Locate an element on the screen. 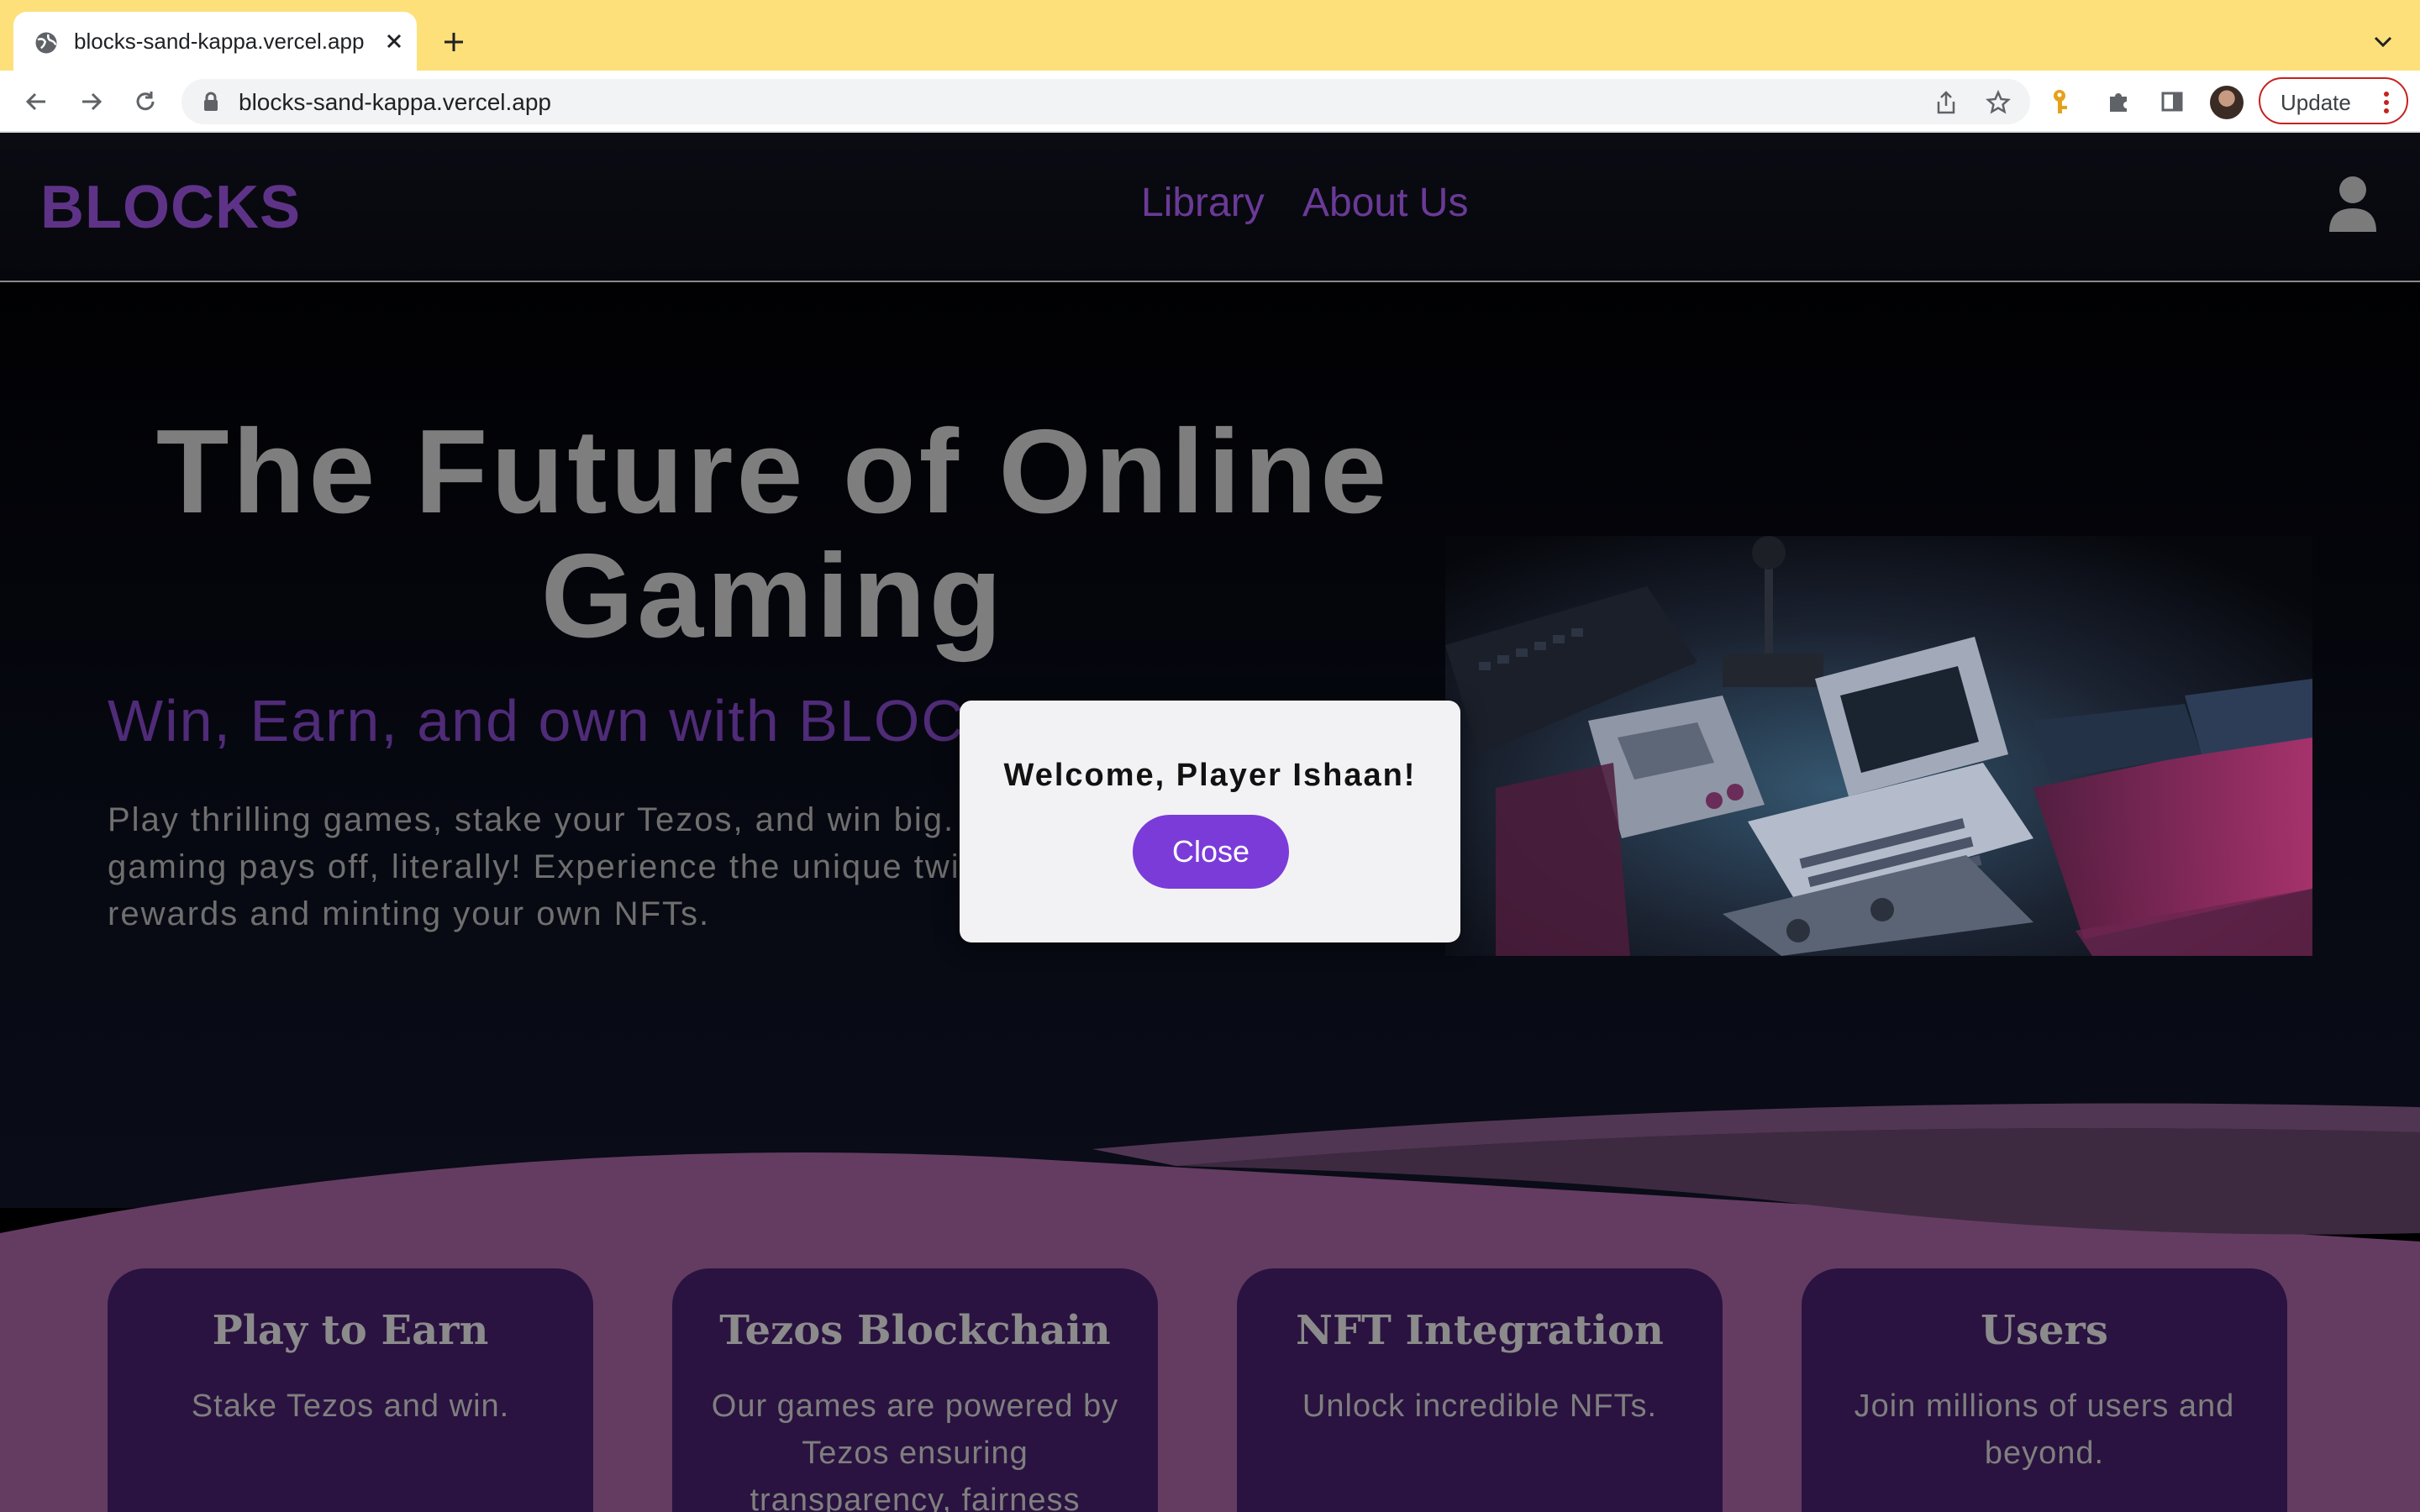 The width and height of the screenshot is (2420, 1512). feature-card: Play to Earn Stake Tezos and win. is located at coordinates (351, 1390).